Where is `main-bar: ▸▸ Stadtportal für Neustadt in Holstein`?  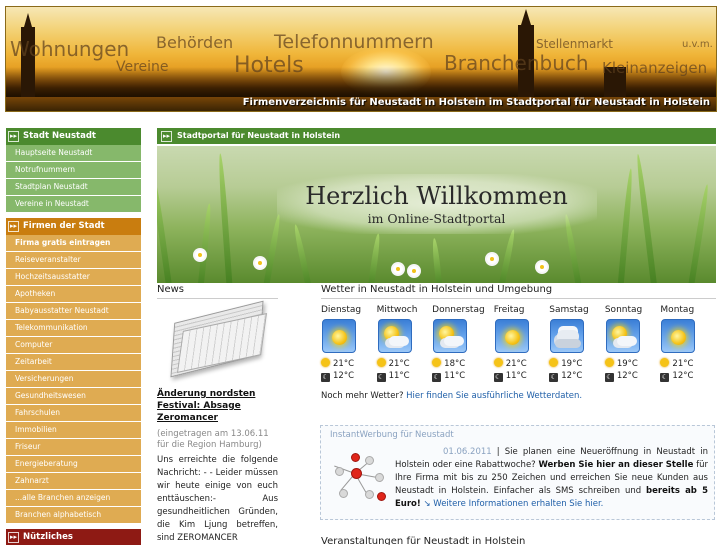
main-bar: ▸▸ Stadtportal für Neustadt in Holstein is located at coordinates (436, 136).